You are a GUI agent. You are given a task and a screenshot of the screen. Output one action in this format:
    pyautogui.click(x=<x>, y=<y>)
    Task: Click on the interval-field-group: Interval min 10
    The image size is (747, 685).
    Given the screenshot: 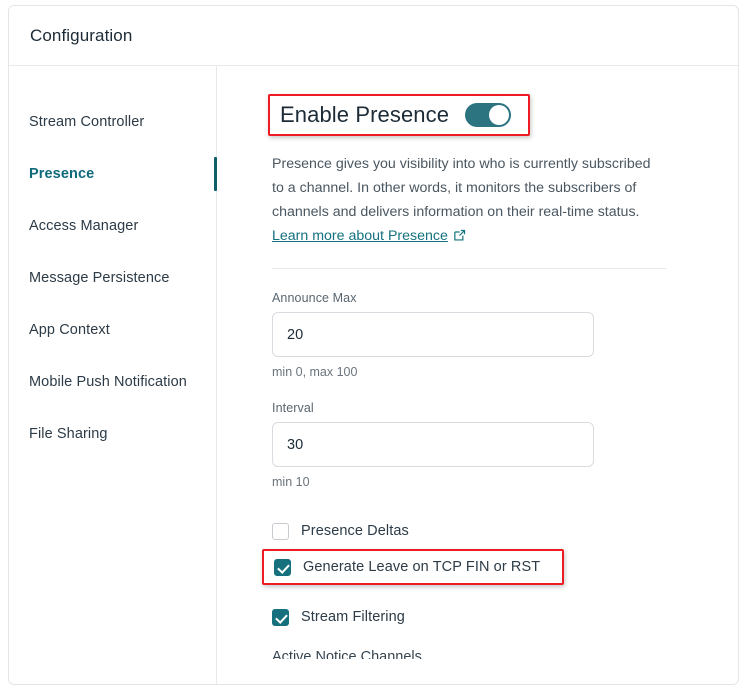 What is the action you would take?
    pyautogui.click(x=495, y=445)
    